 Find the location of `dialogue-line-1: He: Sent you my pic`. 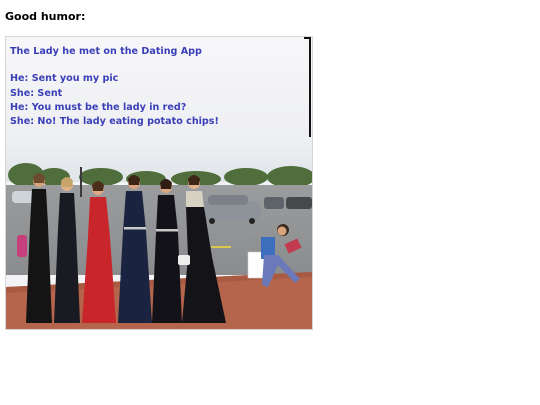

dialogue-line-1: He: Sent you my pic is located at coordinates (64, 78).